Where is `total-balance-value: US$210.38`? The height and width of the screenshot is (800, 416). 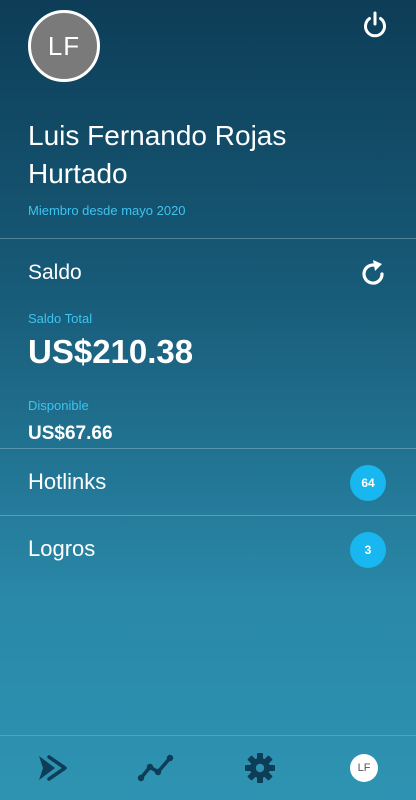 total-balance-value: US$210.38 is located at coordinates (111, 351).